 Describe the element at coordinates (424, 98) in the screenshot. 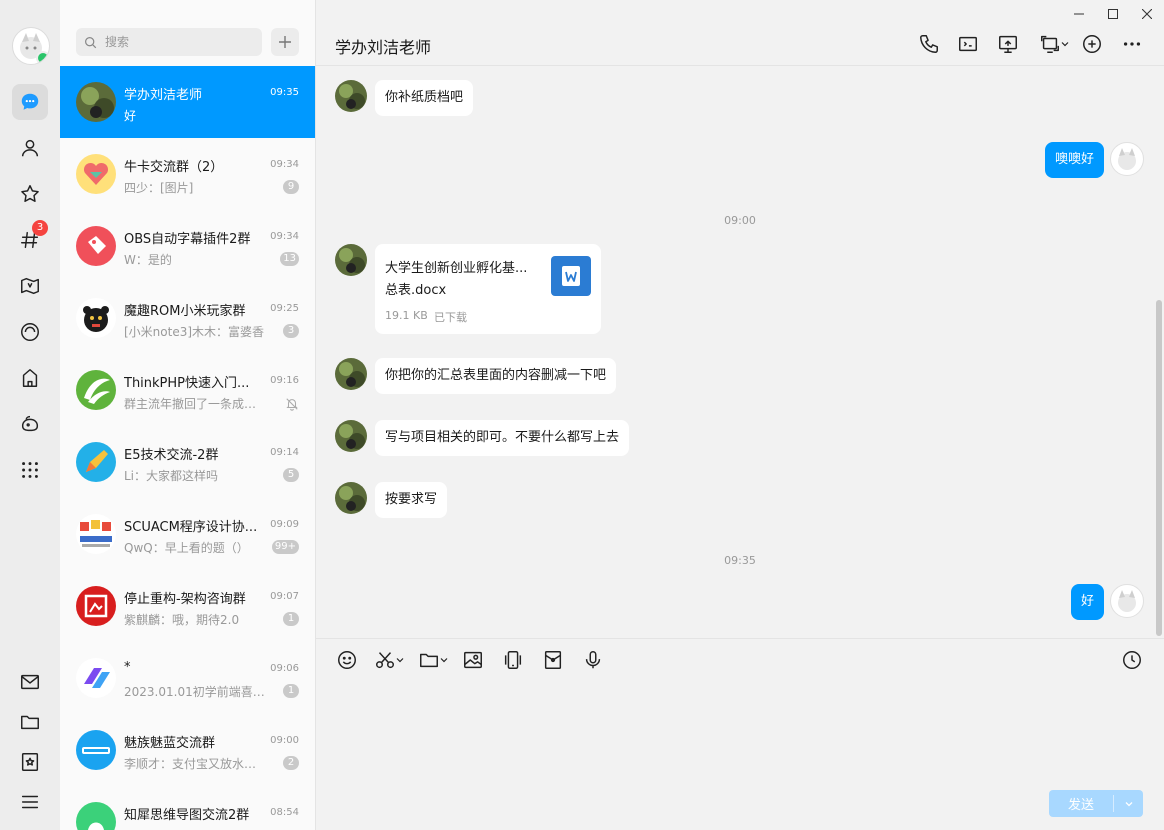

I see `message-bubble: 你补纸质档吧` at that location.